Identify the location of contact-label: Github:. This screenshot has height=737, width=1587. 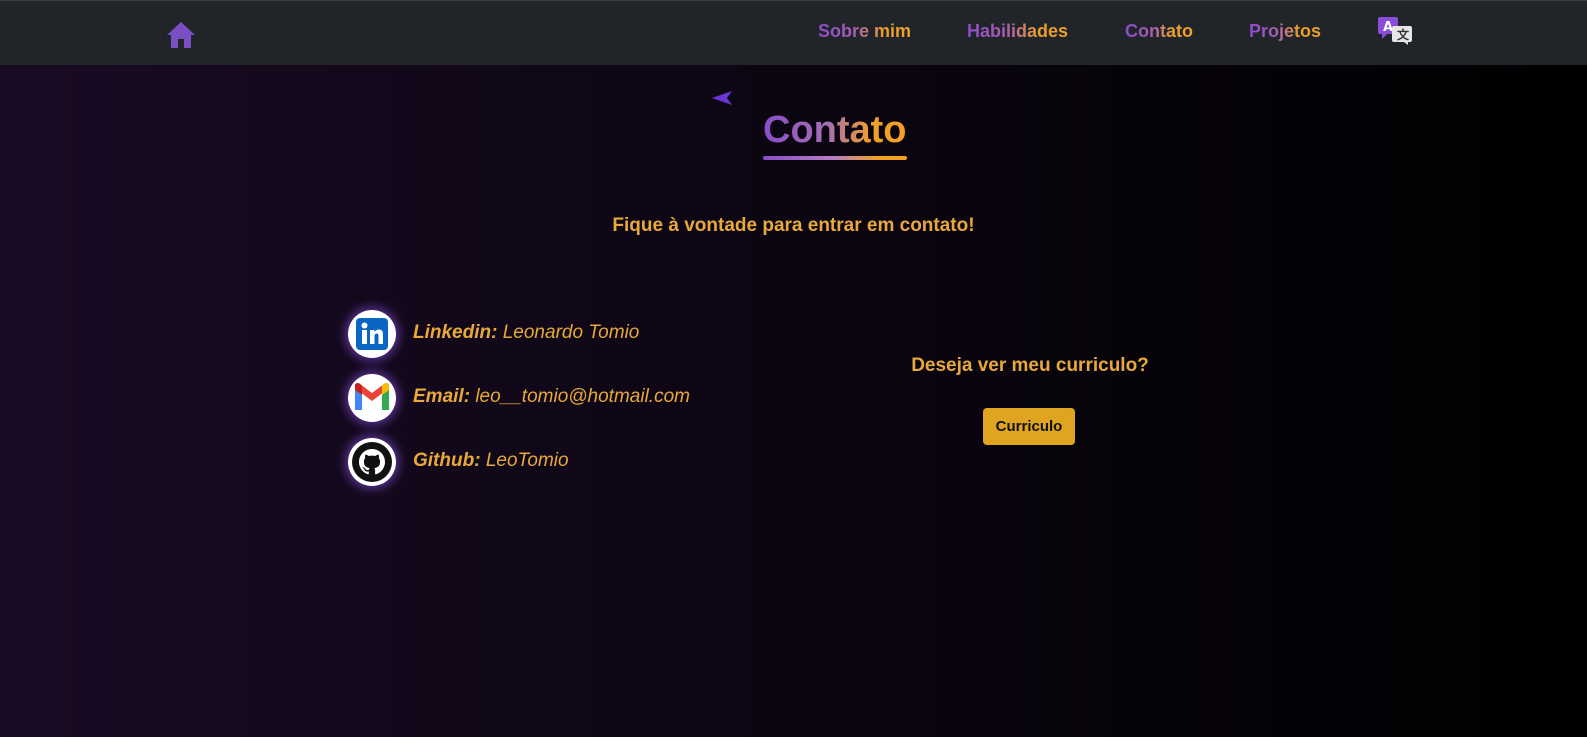
(447, 460).